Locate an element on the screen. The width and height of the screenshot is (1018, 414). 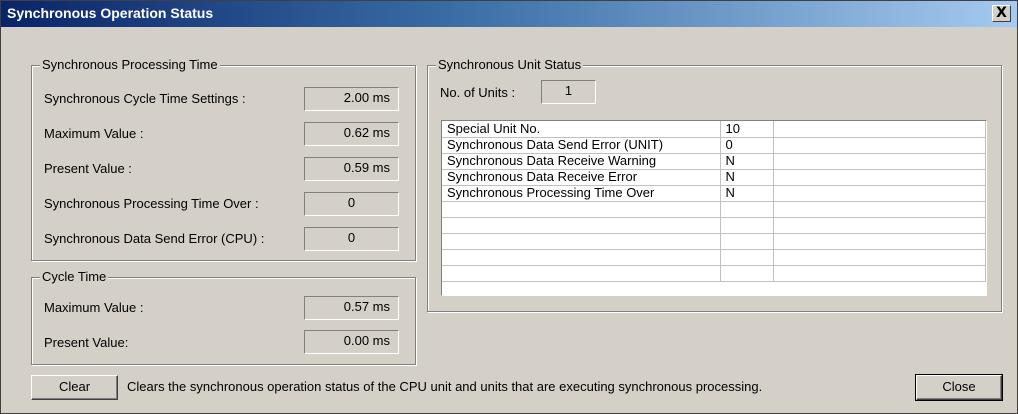
unit-status-item: Synchronous Data Receive Error is located at coordinates (581, 177).